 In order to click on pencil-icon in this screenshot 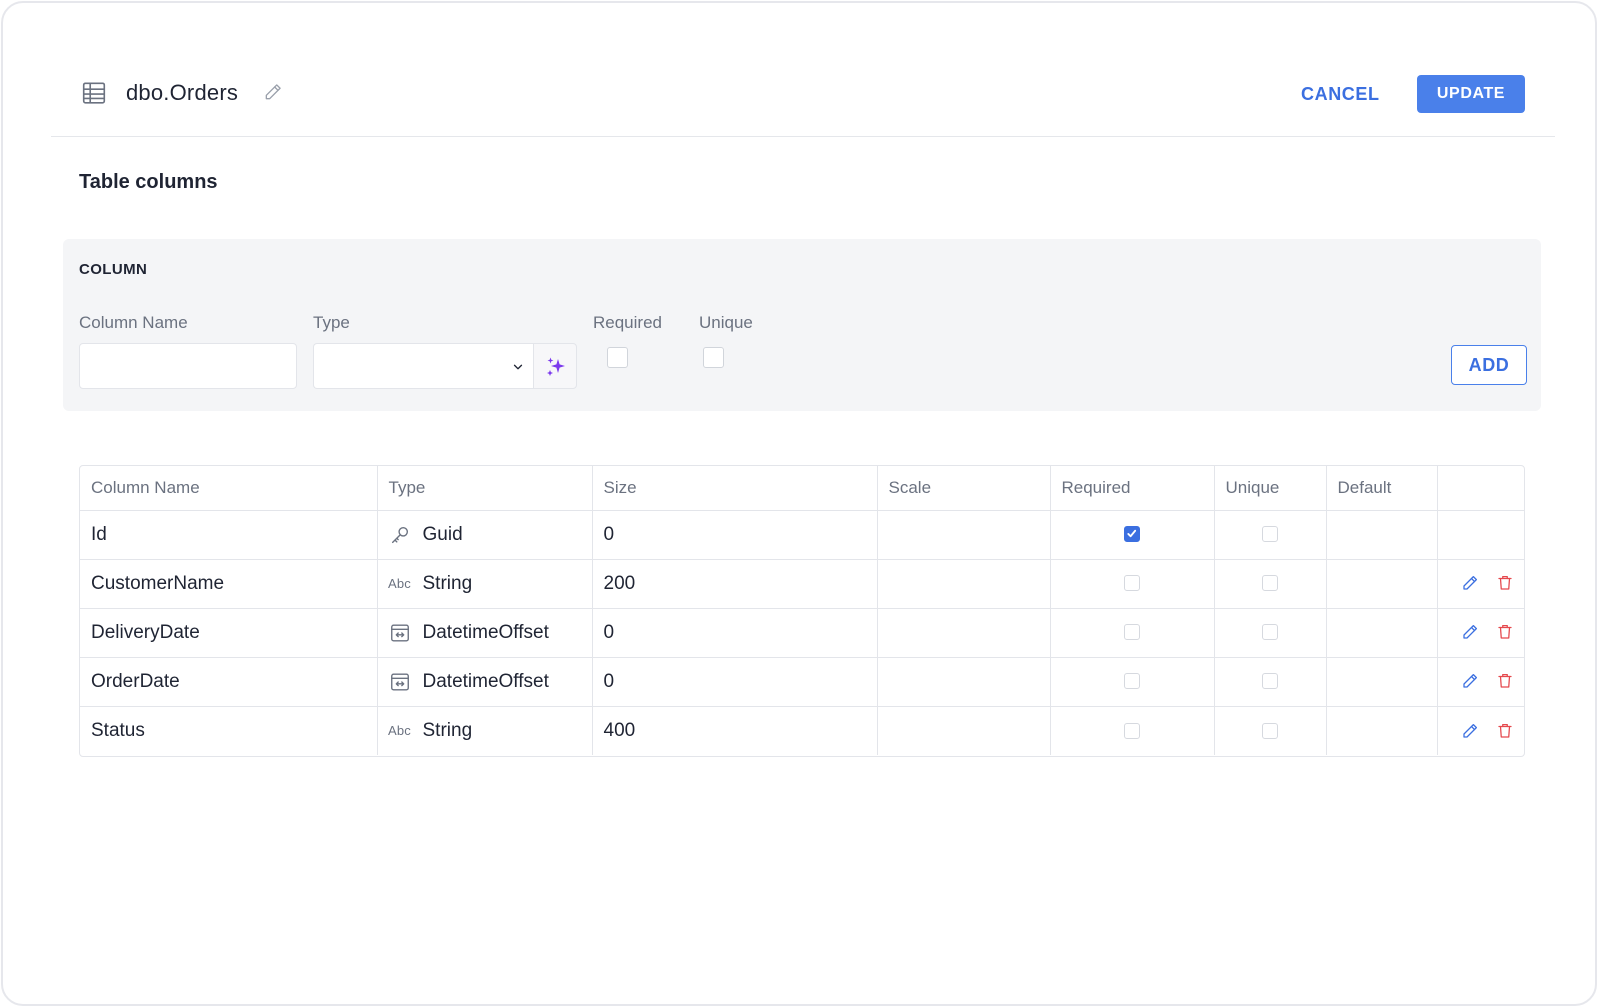, I will do `click(273, 92)`.